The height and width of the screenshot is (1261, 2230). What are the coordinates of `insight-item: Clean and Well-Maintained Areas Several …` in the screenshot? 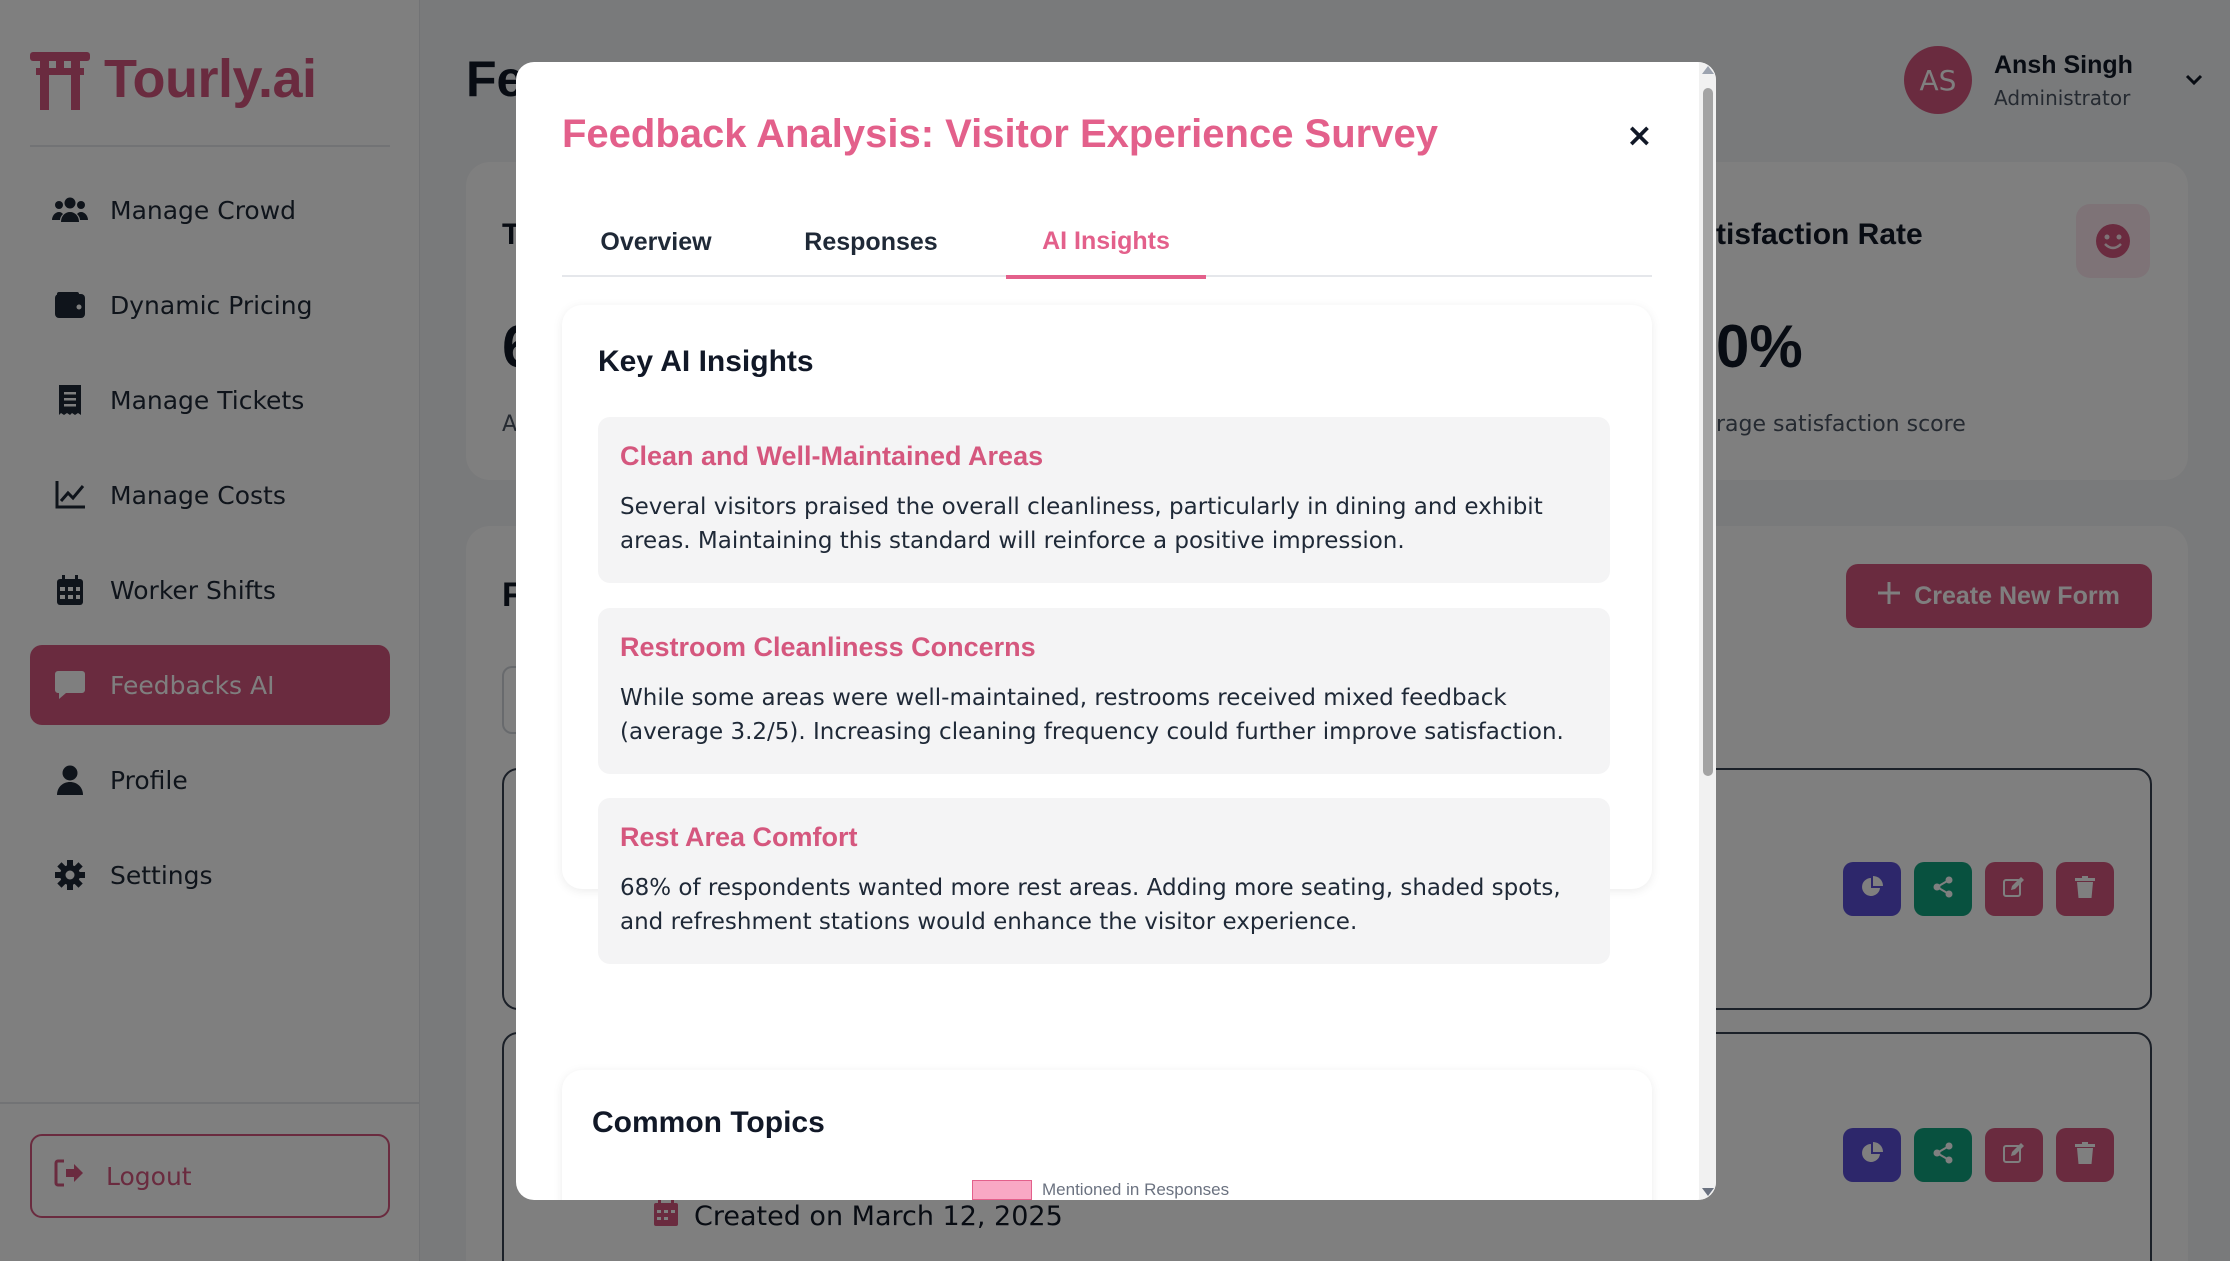 It's located at (1104, 500).